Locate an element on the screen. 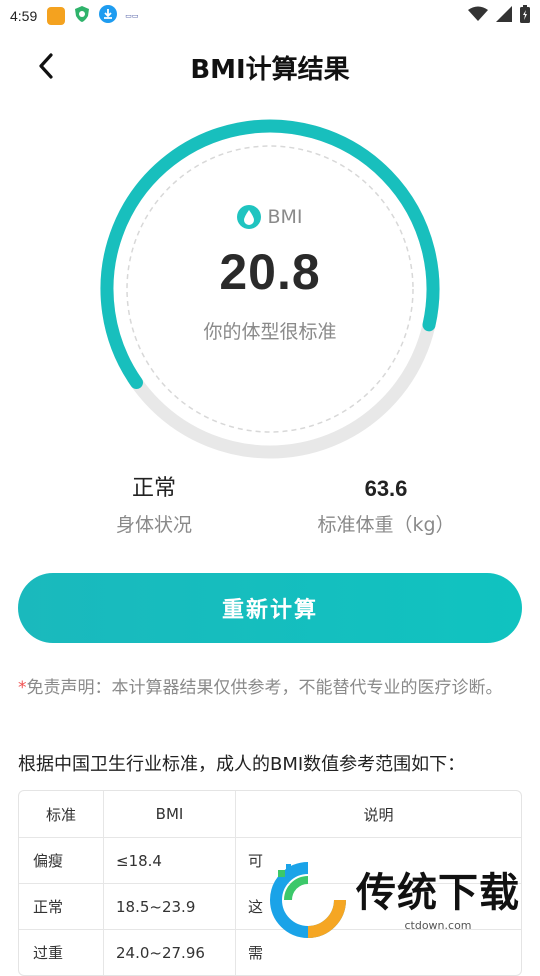 Image resolution: width=540 pixels, height=976 pixels. disclaimer: *免责声明：本计算器结果仅供参考，不能替代专业的医疗诊断。 is located at coordinates (270, 688).